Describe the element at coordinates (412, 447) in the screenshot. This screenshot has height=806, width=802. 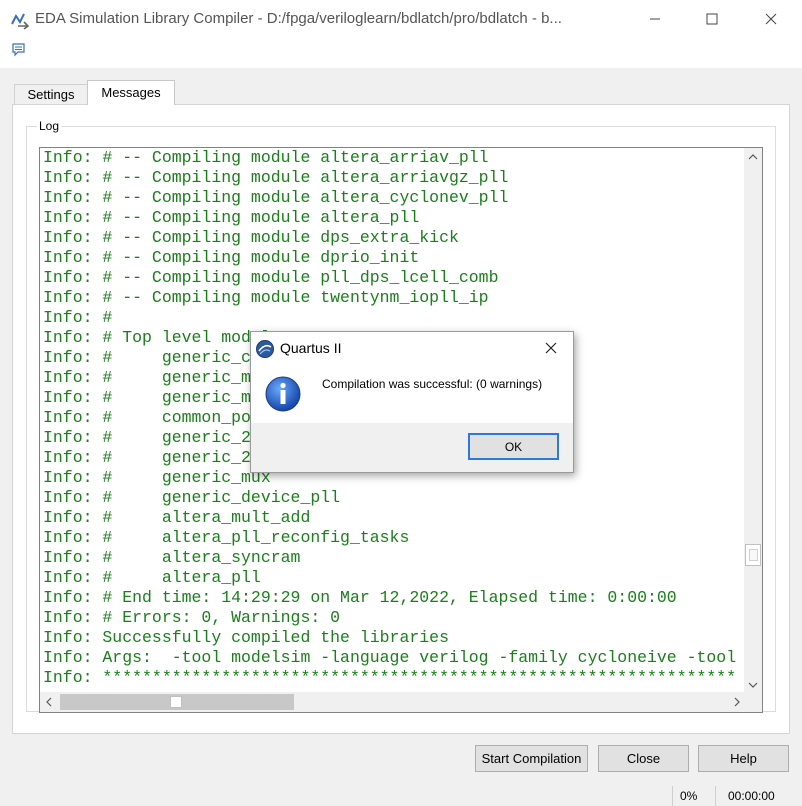
I see `dialog-footer: OK` at that location.